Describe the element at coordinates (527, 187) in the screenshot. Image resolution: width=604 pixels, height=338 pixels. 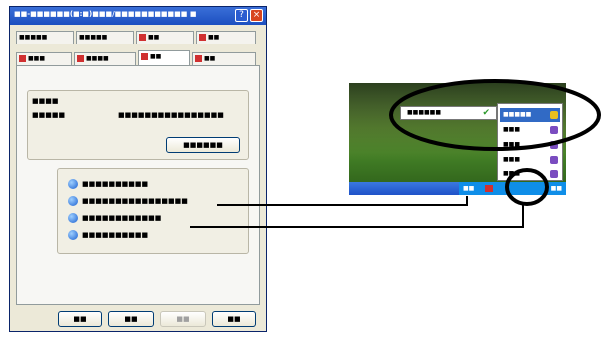
I see `tray-highlight-circle` at that location.